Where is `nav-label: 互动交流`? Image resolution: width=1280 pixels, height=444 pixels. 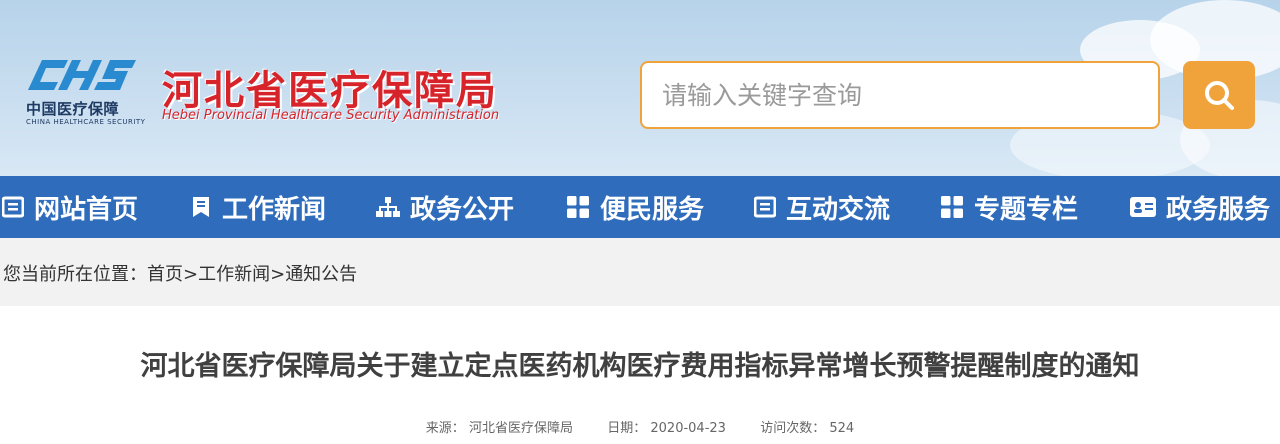 nav-label: 互动交流 is located at coordinates (838, 209).